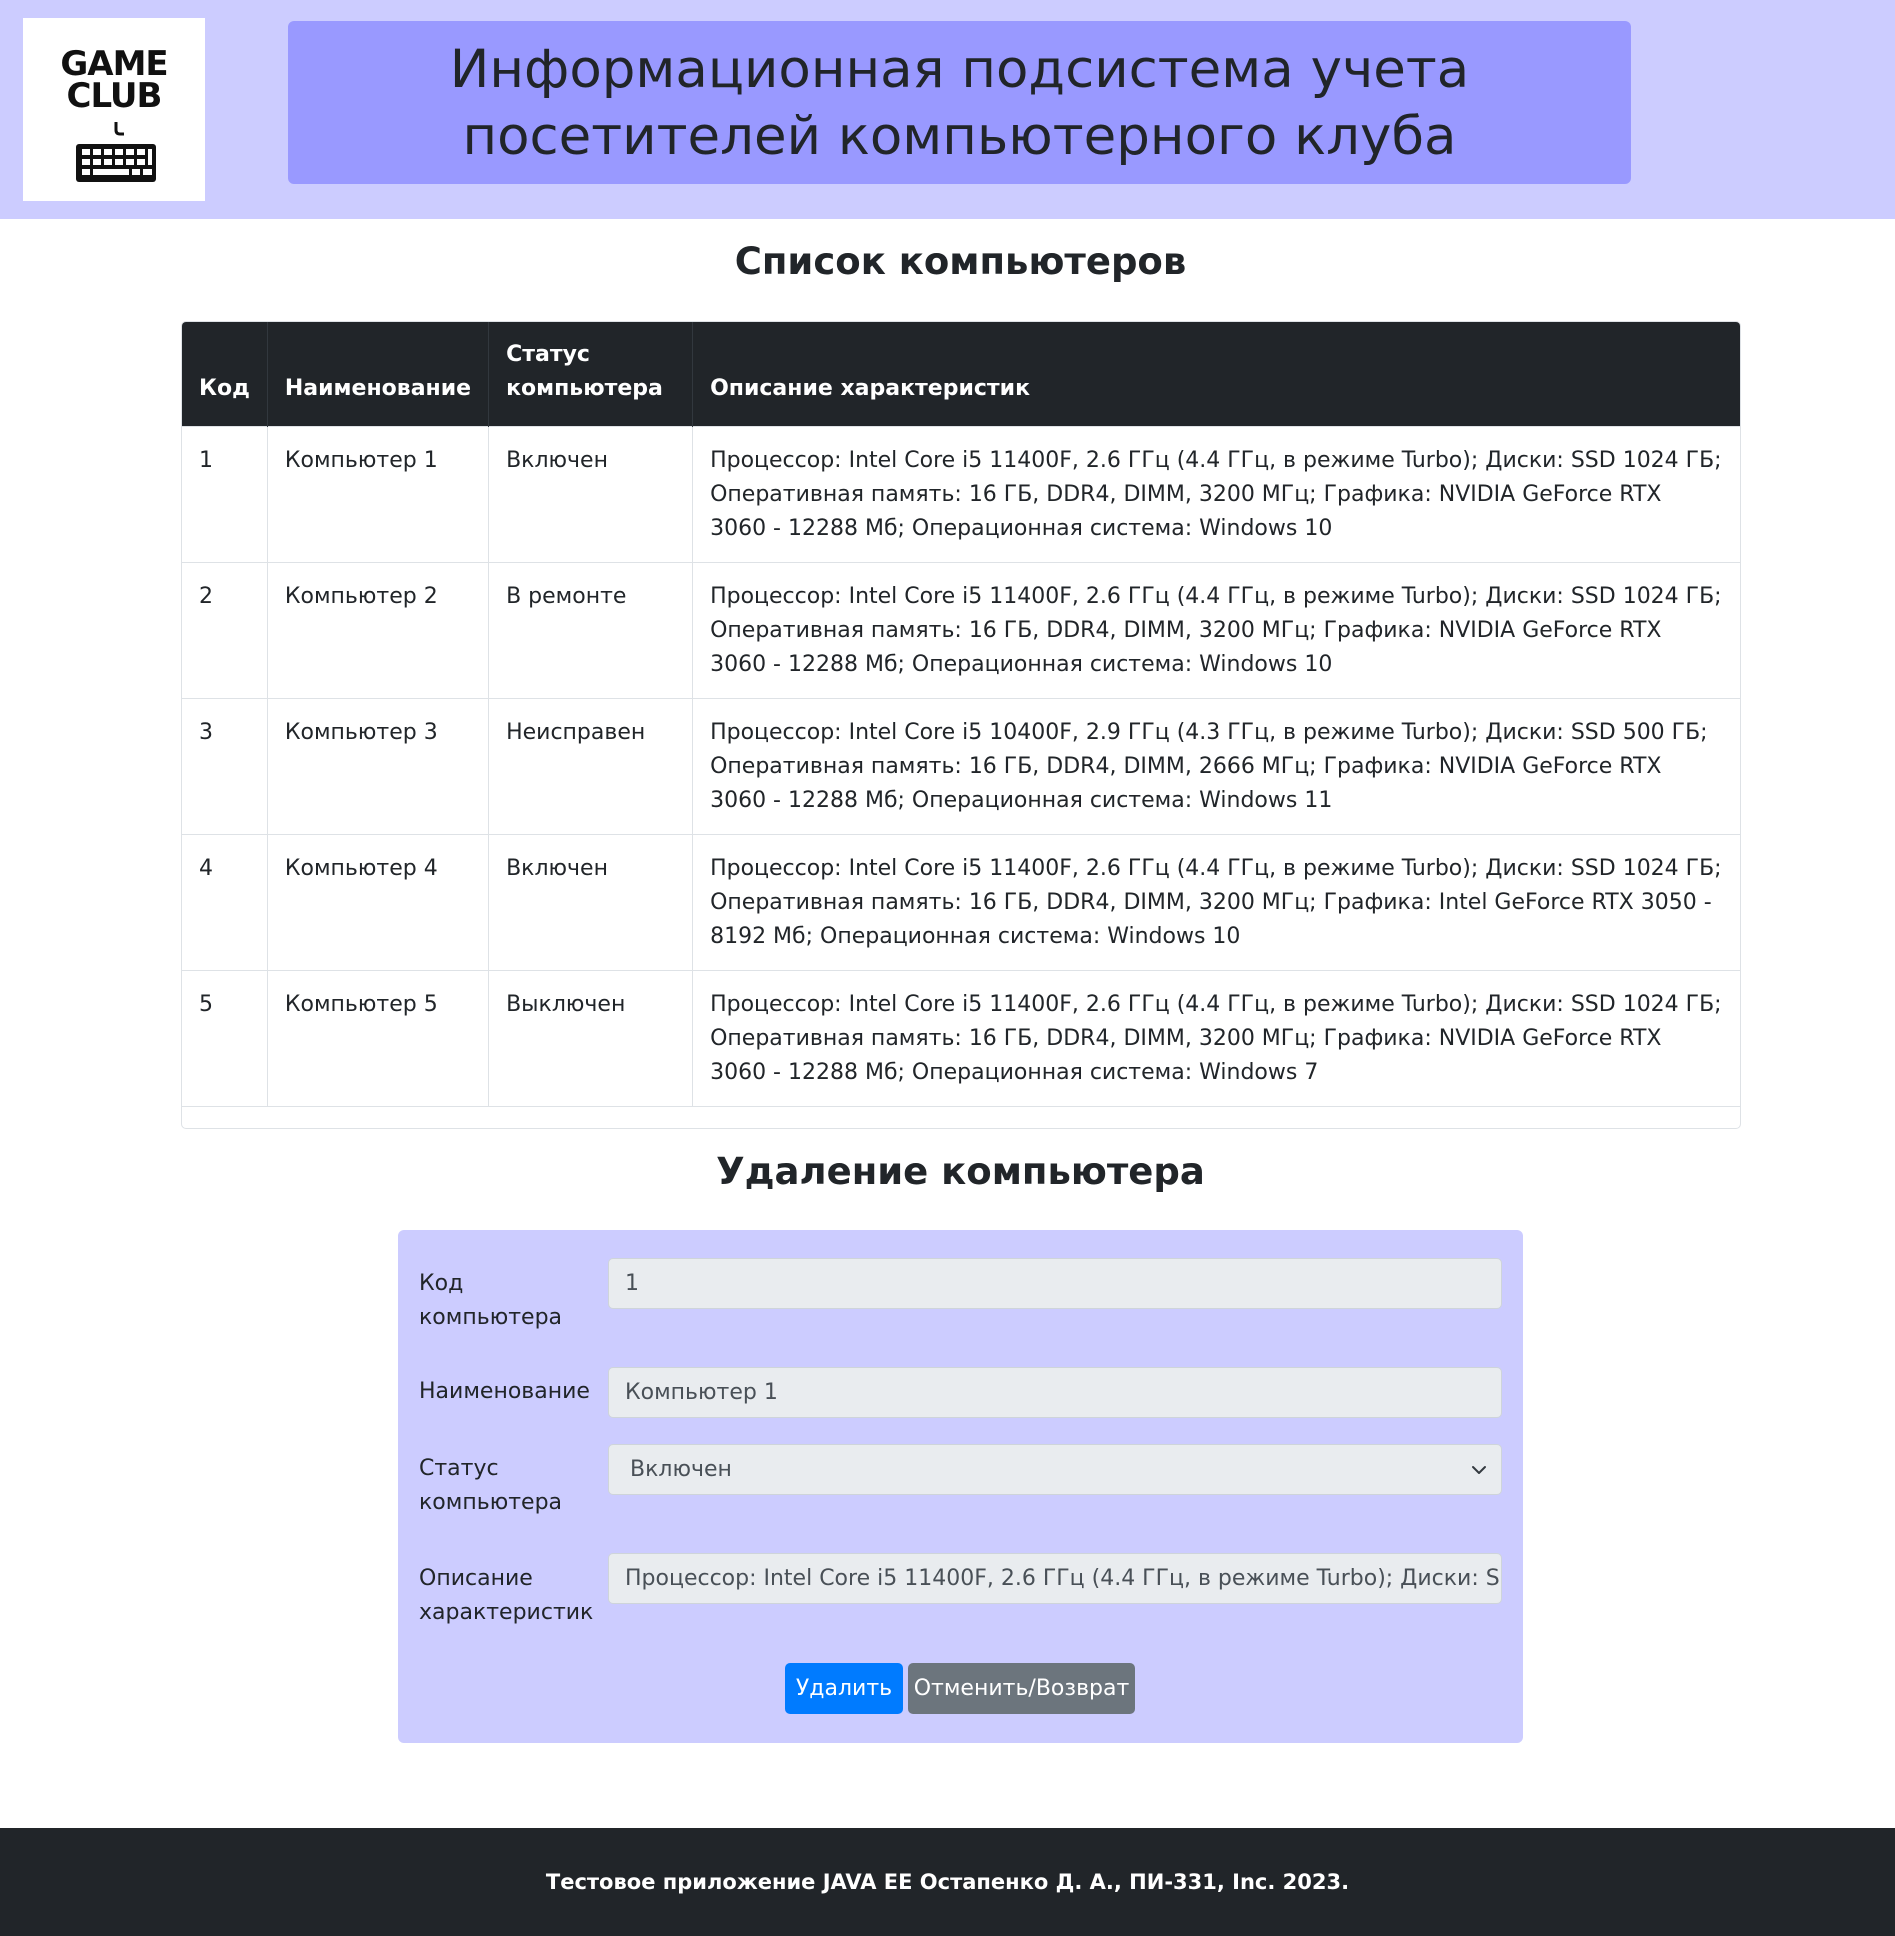 The width and height of the screenshot is (1895, 1936). What do you see at coordinates (1055, 1283) in the screenshot?
I see `code-field: 1` at bounding box center [1055, 1283].